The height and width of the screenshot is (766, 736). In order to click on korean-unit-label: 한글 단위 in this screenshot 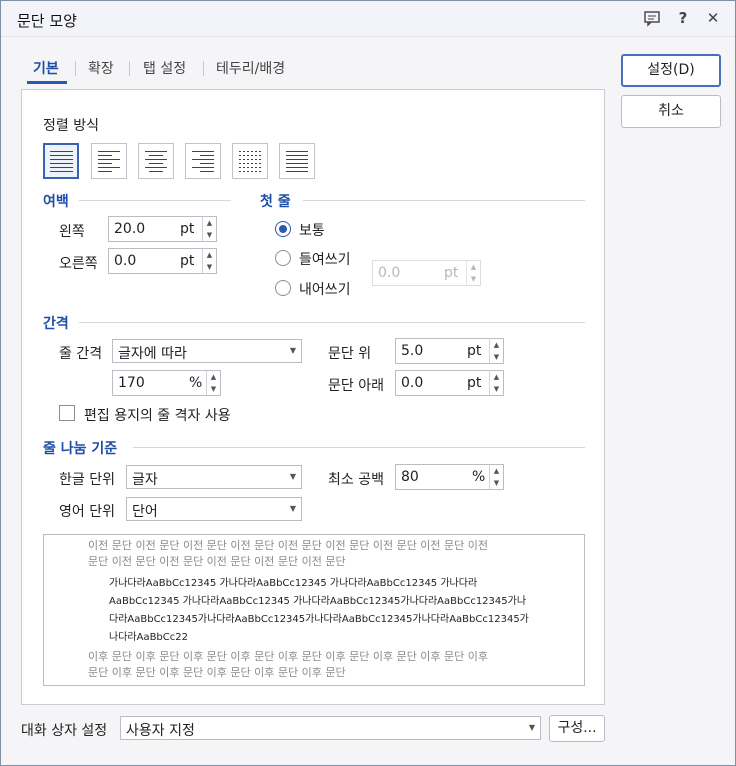, I will do `click(87, 480)`.